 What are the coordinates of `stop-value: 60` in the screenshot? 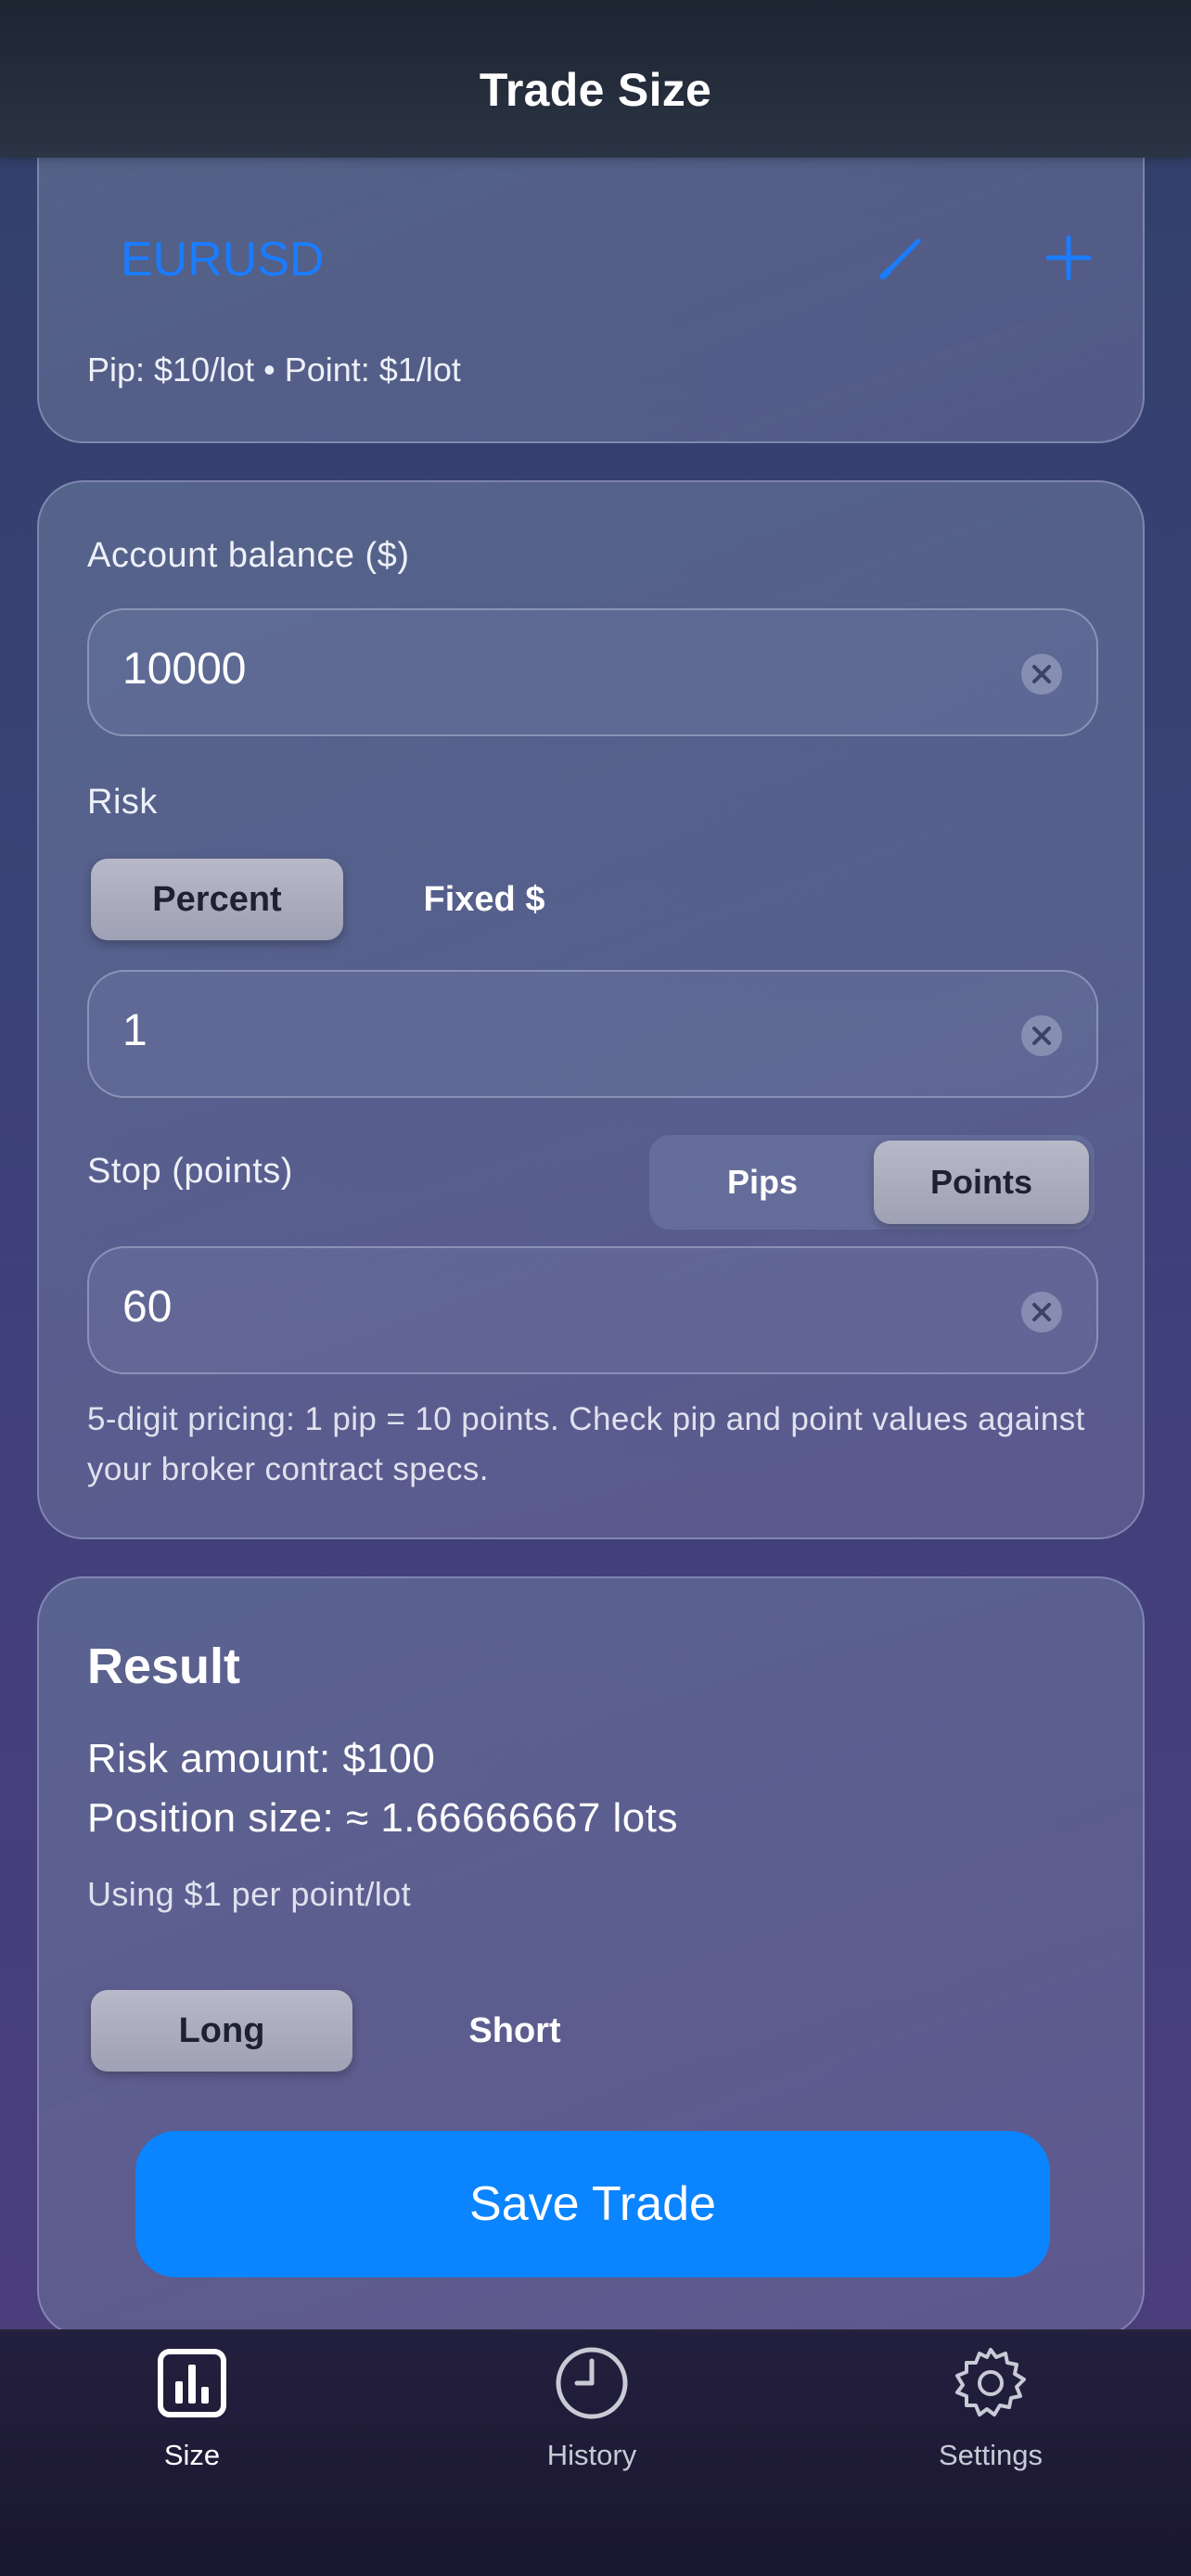 It's located at (147, 1307).